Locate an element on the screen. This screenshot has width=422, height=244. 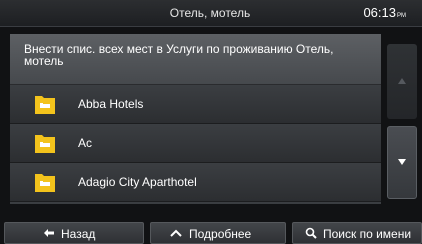
back-button: Назад is located at coordinates (74, 233).